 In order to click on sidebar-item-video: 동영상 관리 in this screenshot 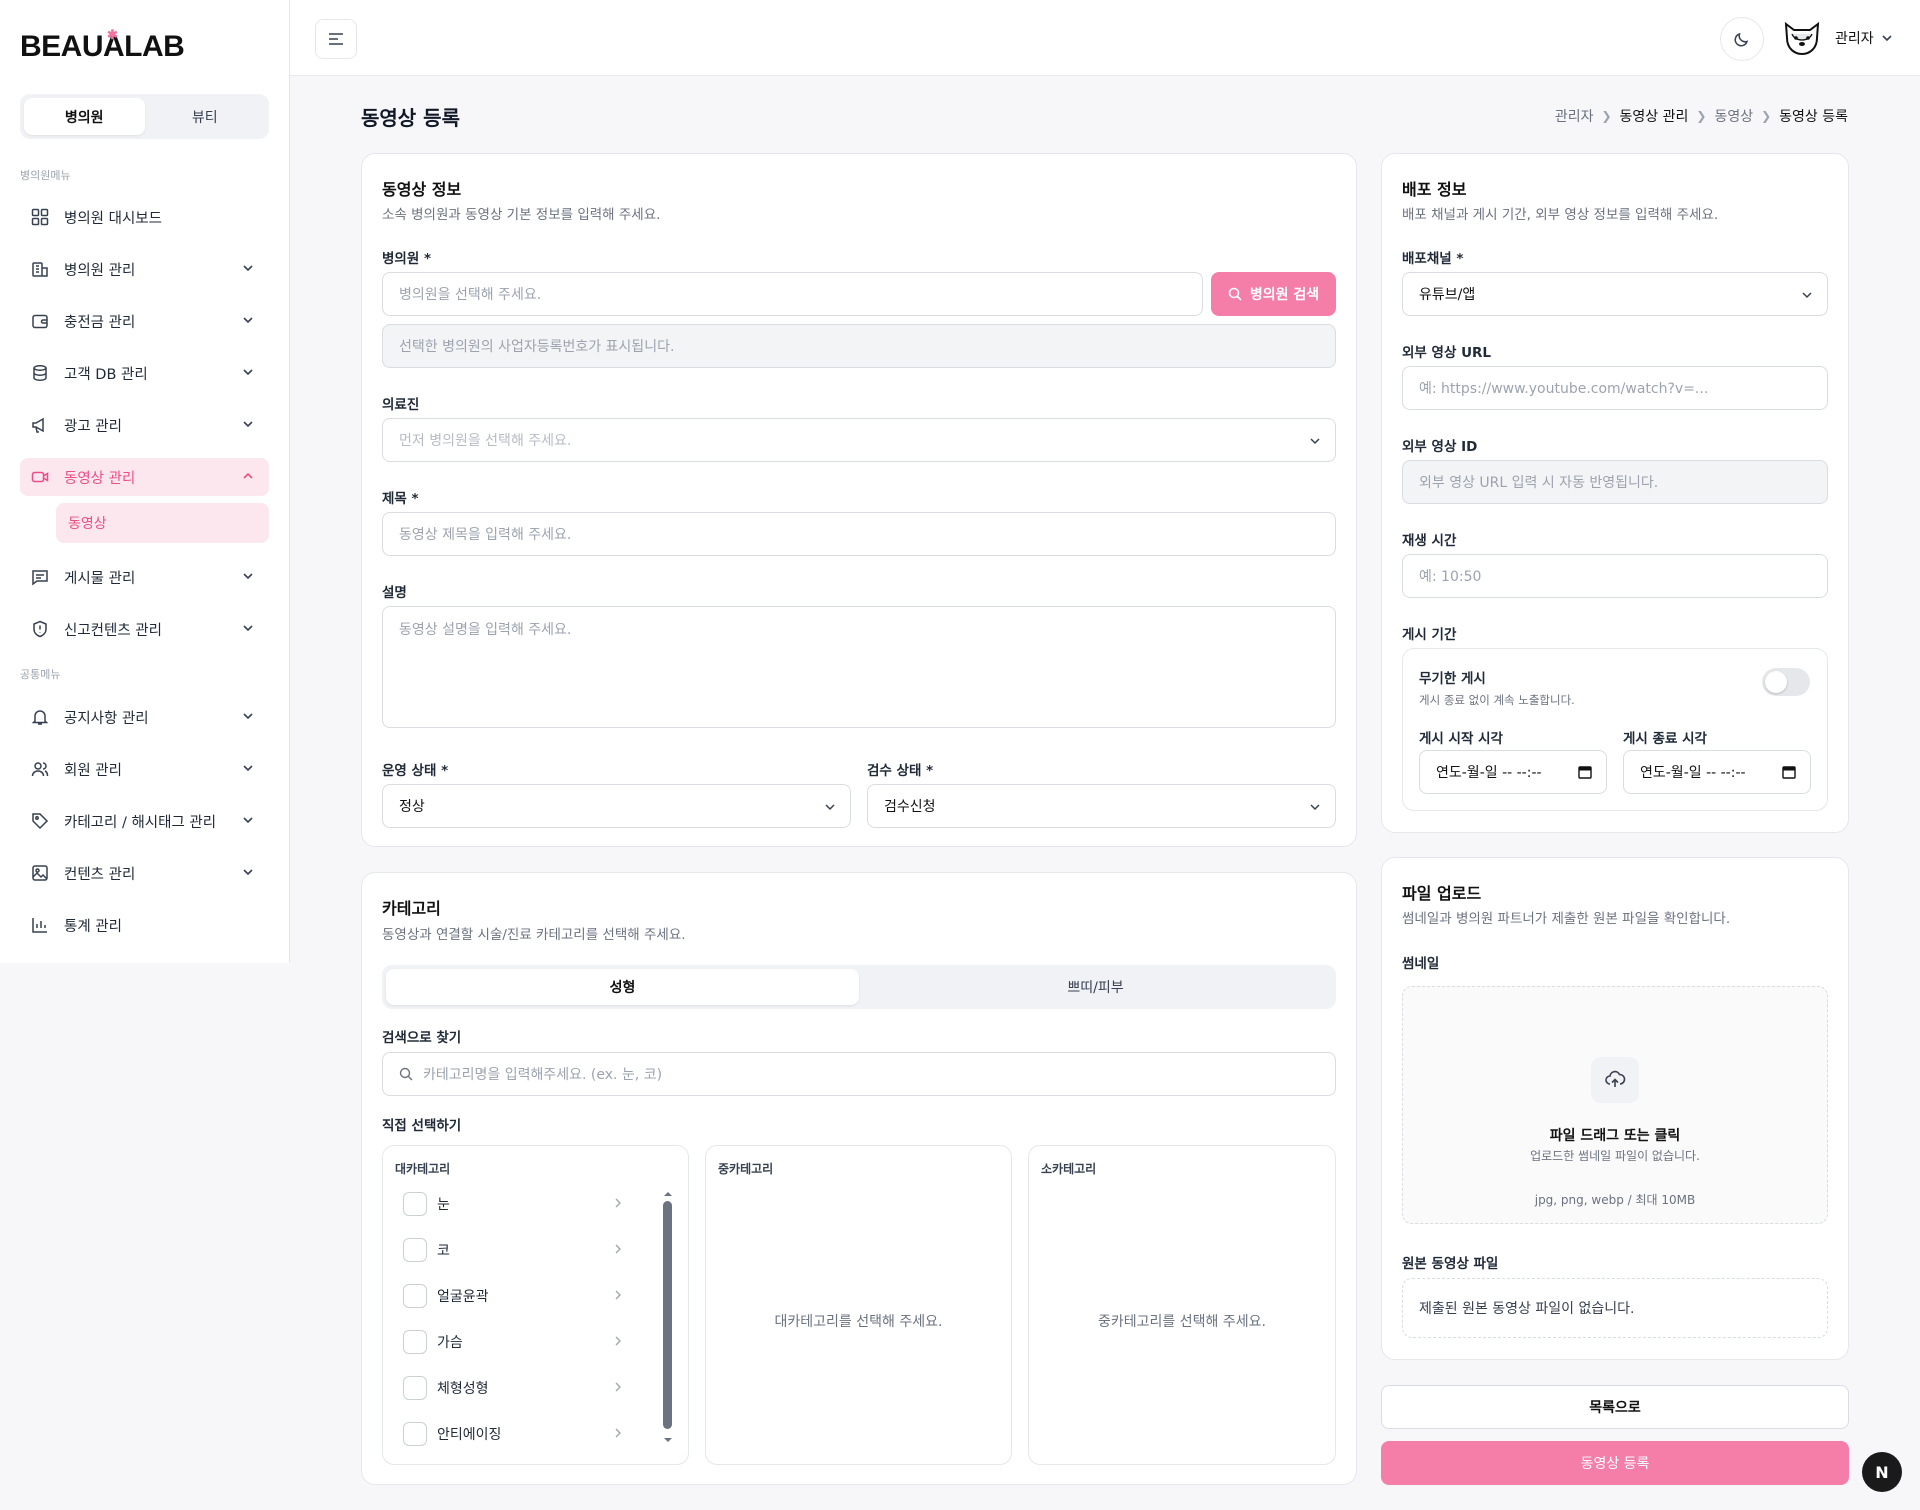, I will do `click(144, 477)`.